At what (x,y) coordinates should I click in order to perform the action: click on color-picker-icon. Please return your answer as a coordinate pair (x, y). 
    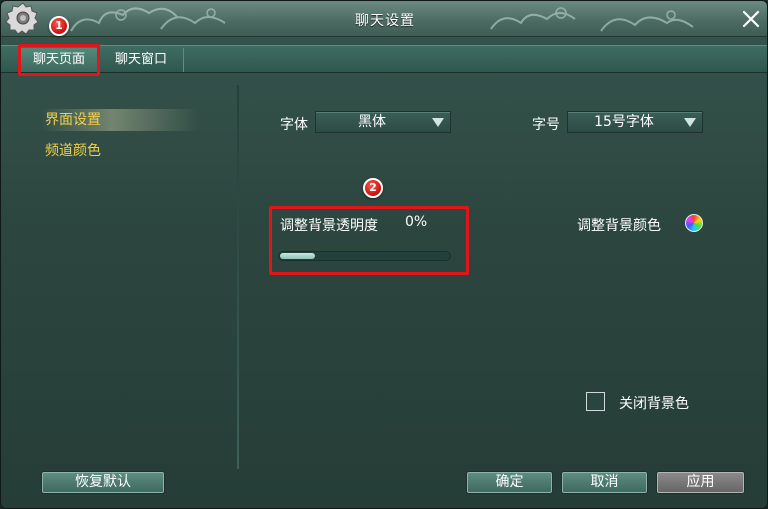
    Looking at the image, I should click on (694, 223).